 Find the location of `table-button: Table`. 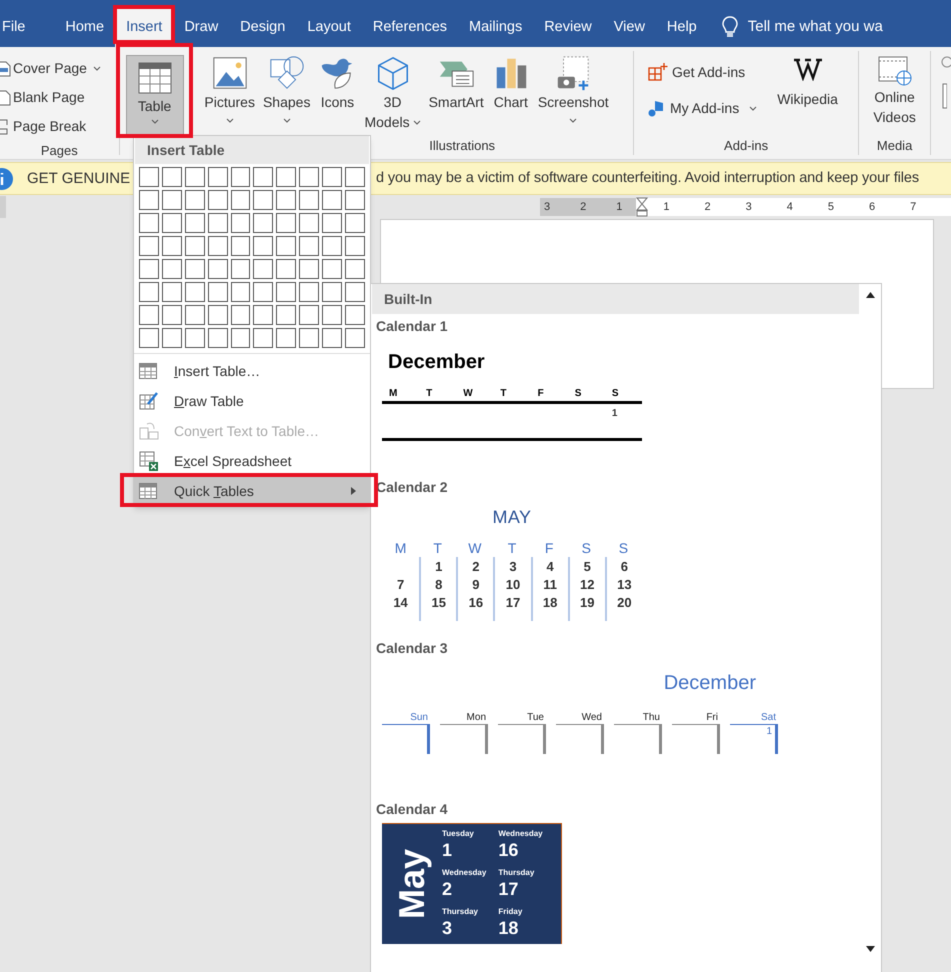

table-button: Table is located at coordinates (155, 95).